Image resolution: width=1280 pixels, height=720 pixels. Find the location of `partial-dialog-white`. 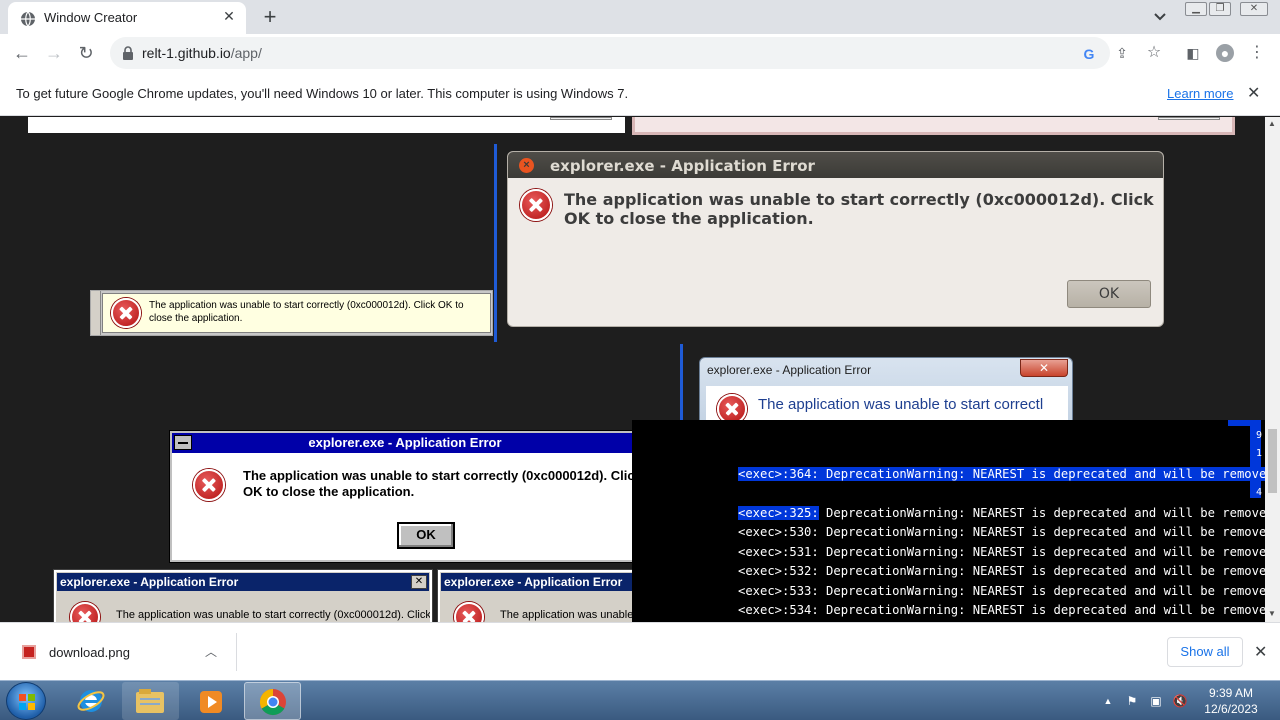

partial-dialog-white is located at coordinates (326, 125).